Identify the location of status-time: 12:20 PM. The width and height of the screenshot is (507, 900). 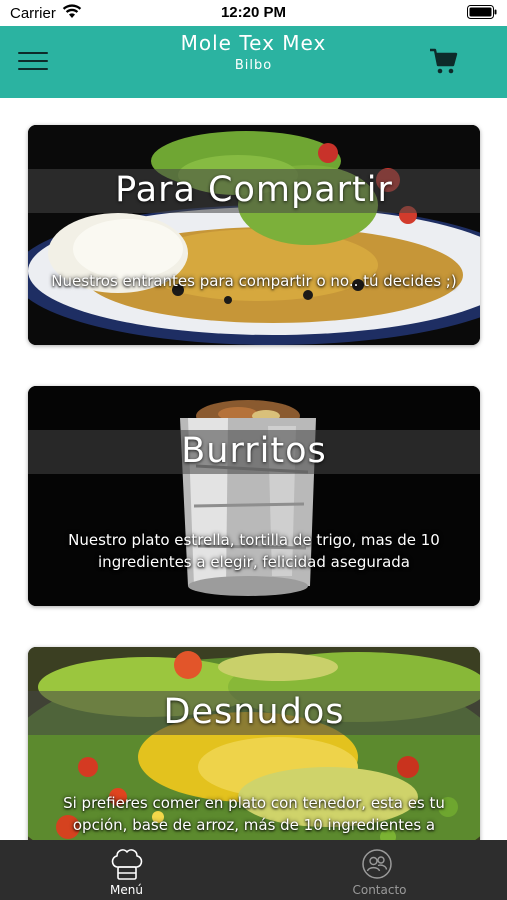
(253, 12).